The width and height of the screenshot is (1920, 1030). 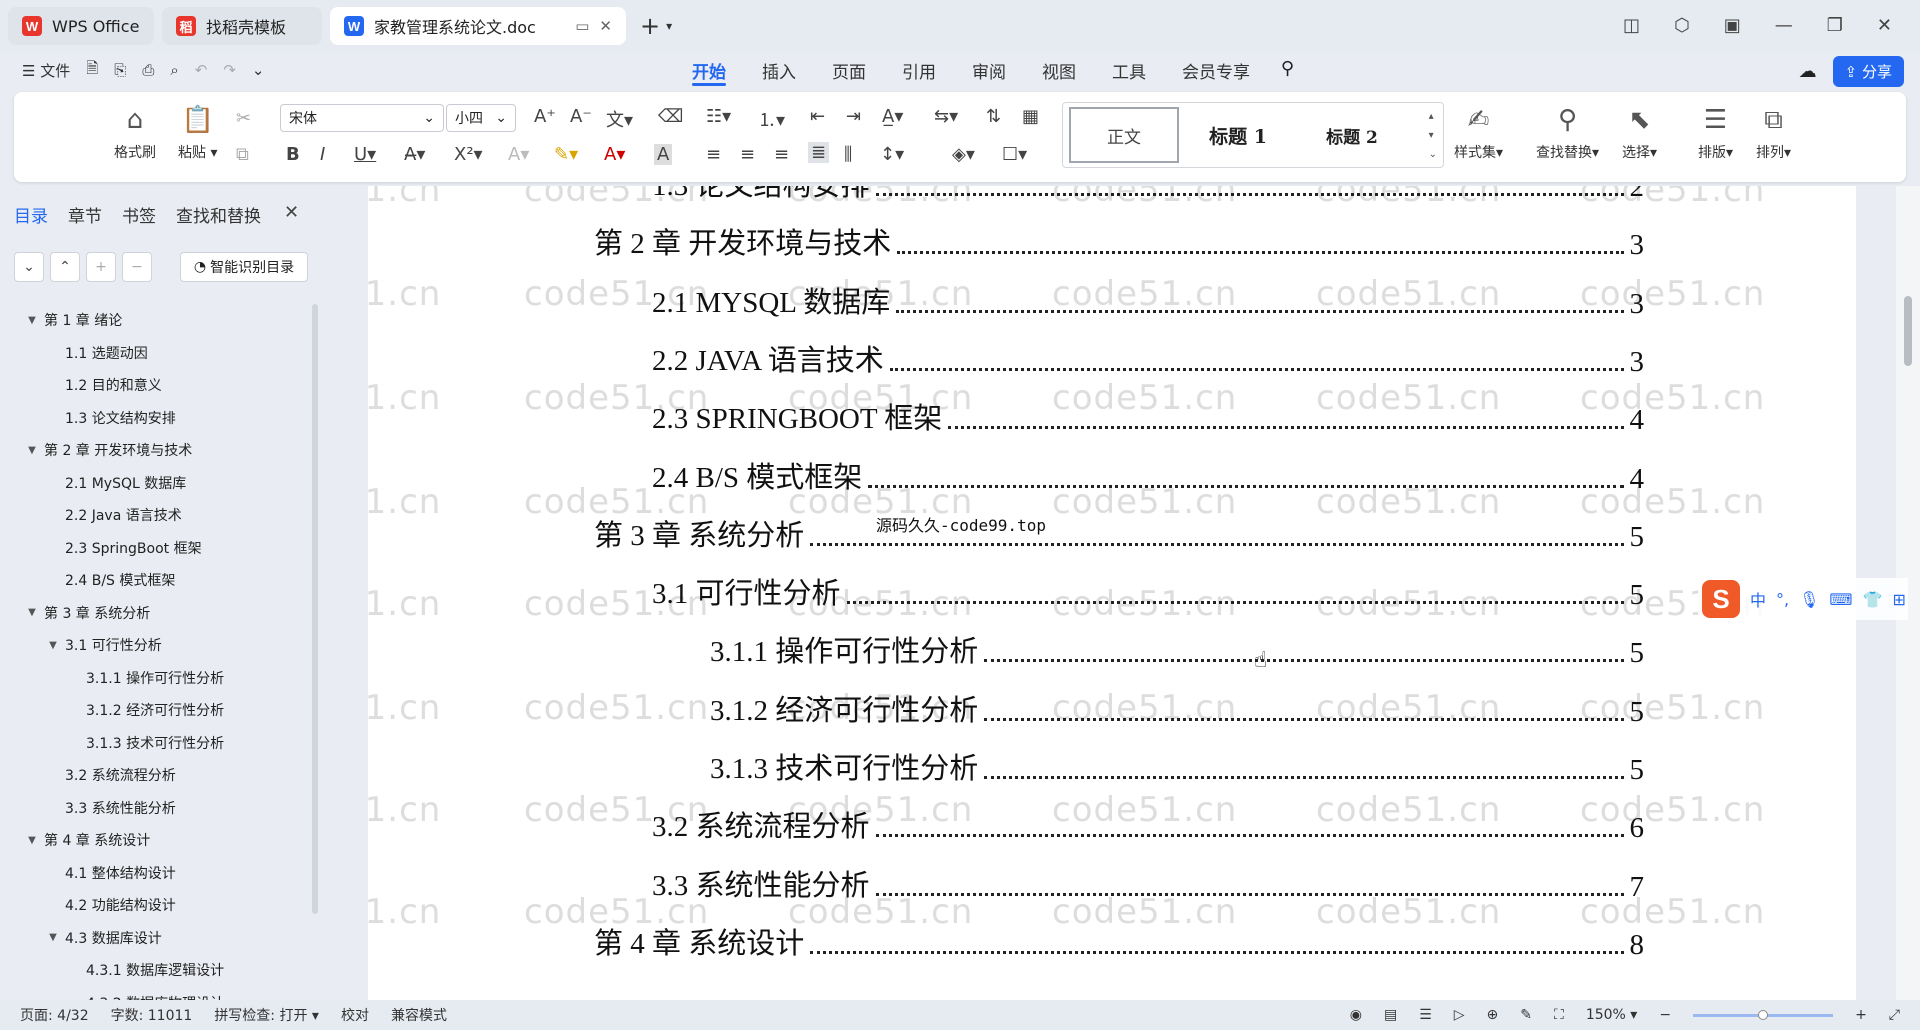 I want to click on align-left-icon: ≡, so click(x=713, y=154).